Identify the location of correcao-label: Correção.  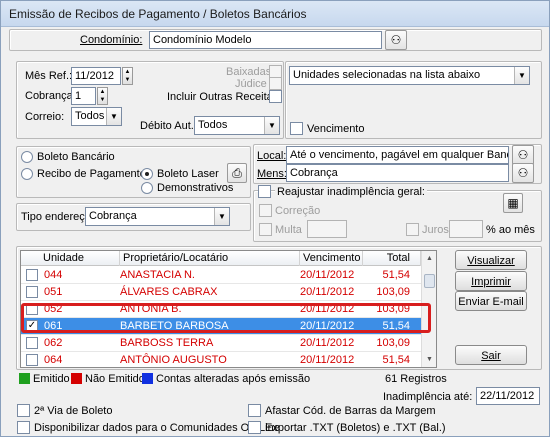
(298, 211).